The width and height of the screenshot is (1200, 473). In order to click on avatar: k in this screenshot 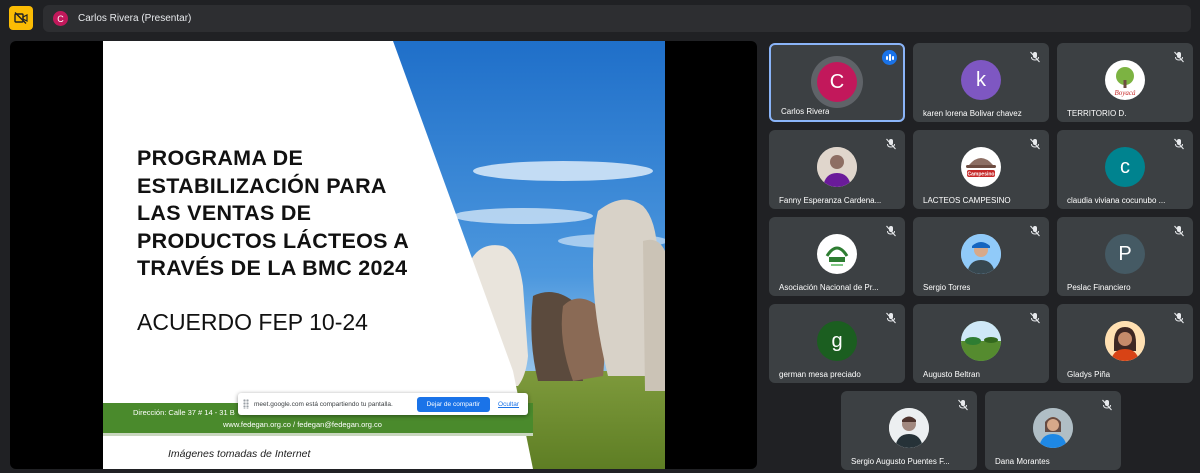, I will do `click(981, 80)`.